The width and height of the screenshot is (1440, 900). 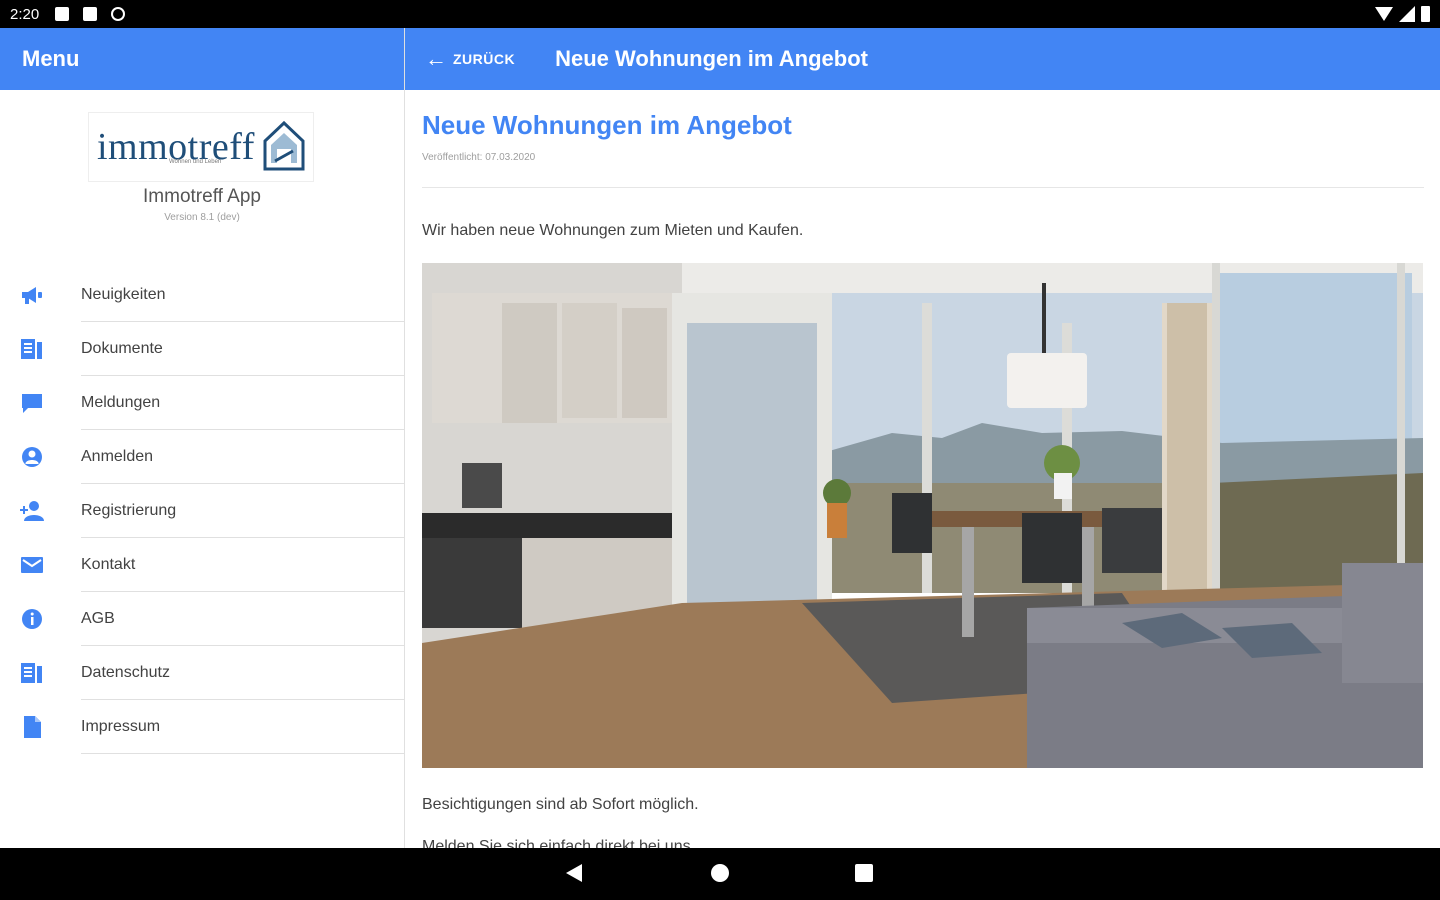 I want to click on system-home-icon, so click(x=720, y=873).